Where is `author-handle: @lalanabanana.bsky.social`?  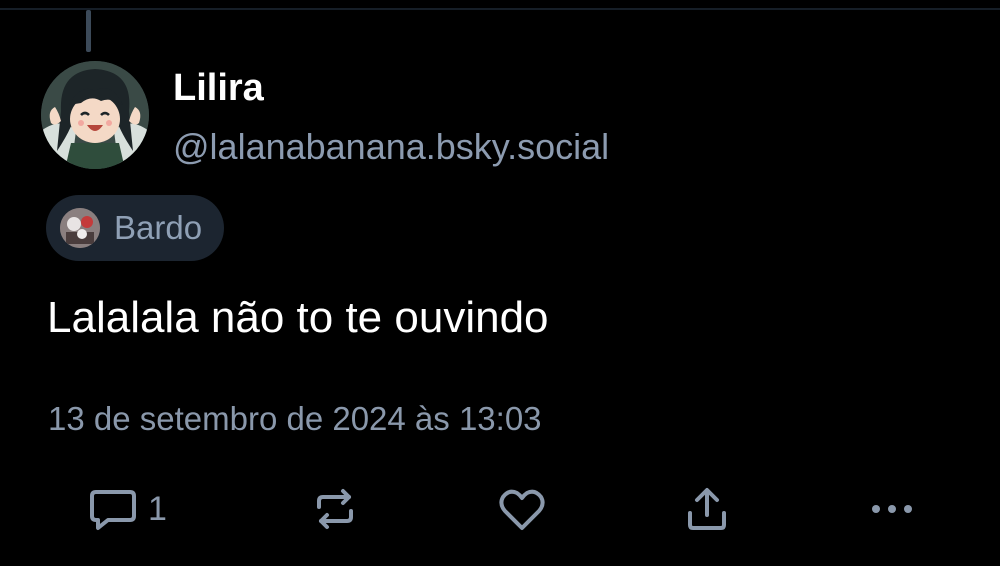
author-handle: @lalanabanana.bsky.social is located at coordinates (391, 147).